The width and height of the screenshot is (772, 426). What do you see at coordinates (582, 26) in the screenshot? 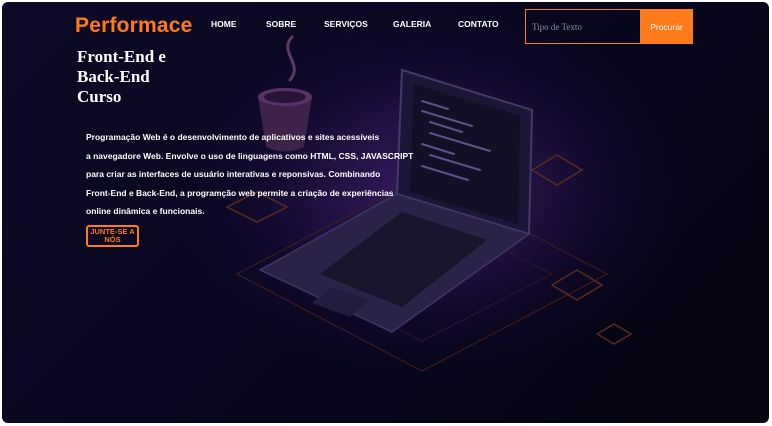
I see `search-input` at bounding box center [582, 26].